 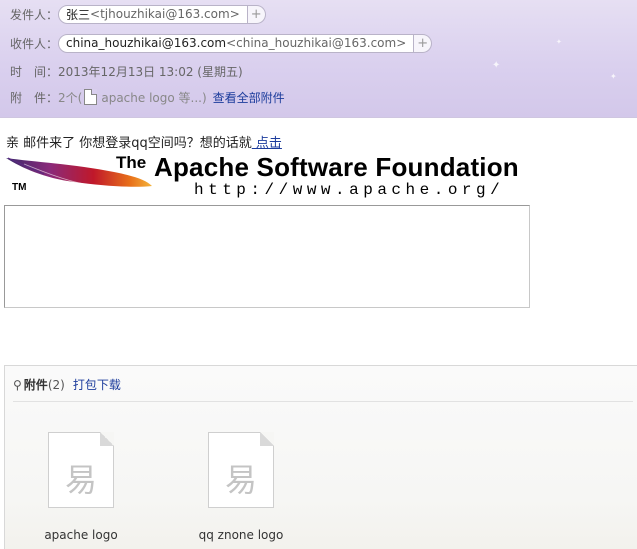 I want to click on message-body-text: 亲 邮件来了 你想登录qq空间吗？想的话就 点击, so click(x=144, y=141).